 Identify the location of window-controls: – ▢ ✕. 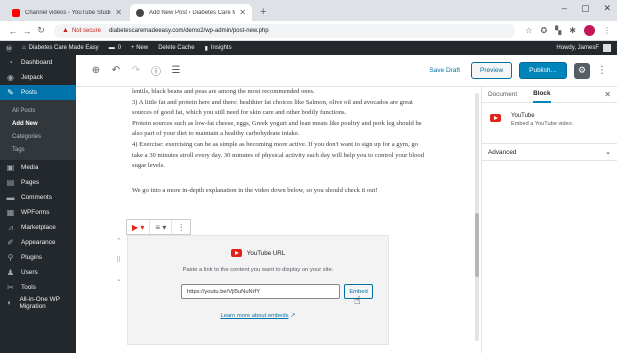
(586, 8).